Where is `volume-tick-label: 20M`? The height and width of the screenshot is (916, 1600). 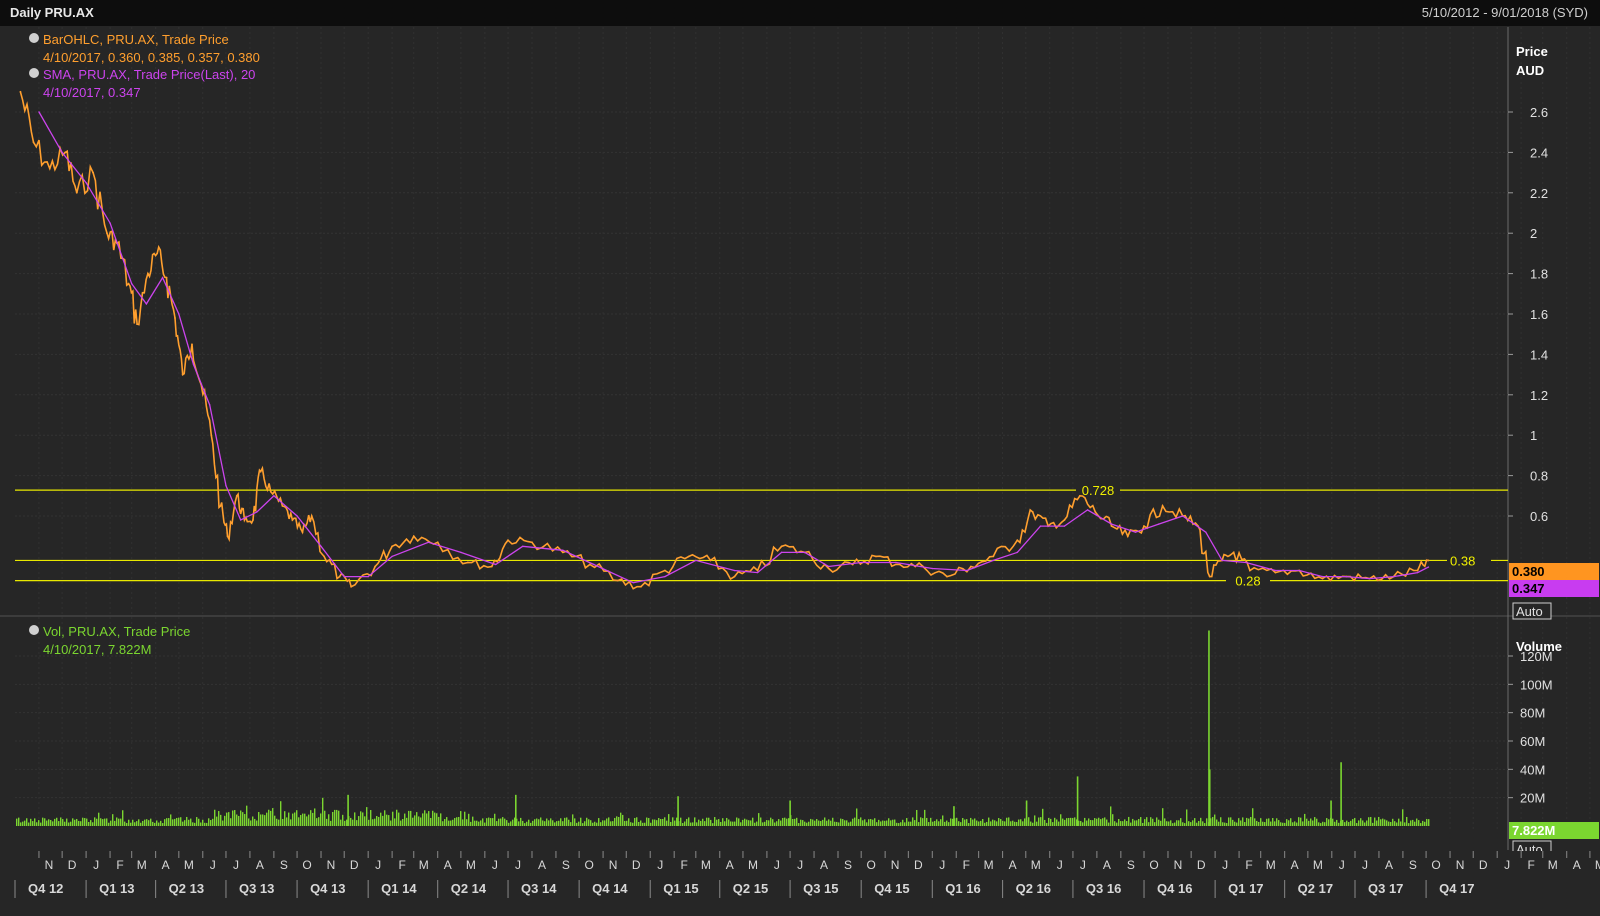
volume-tick-label: 20M is located at coordinates (1532, 798).